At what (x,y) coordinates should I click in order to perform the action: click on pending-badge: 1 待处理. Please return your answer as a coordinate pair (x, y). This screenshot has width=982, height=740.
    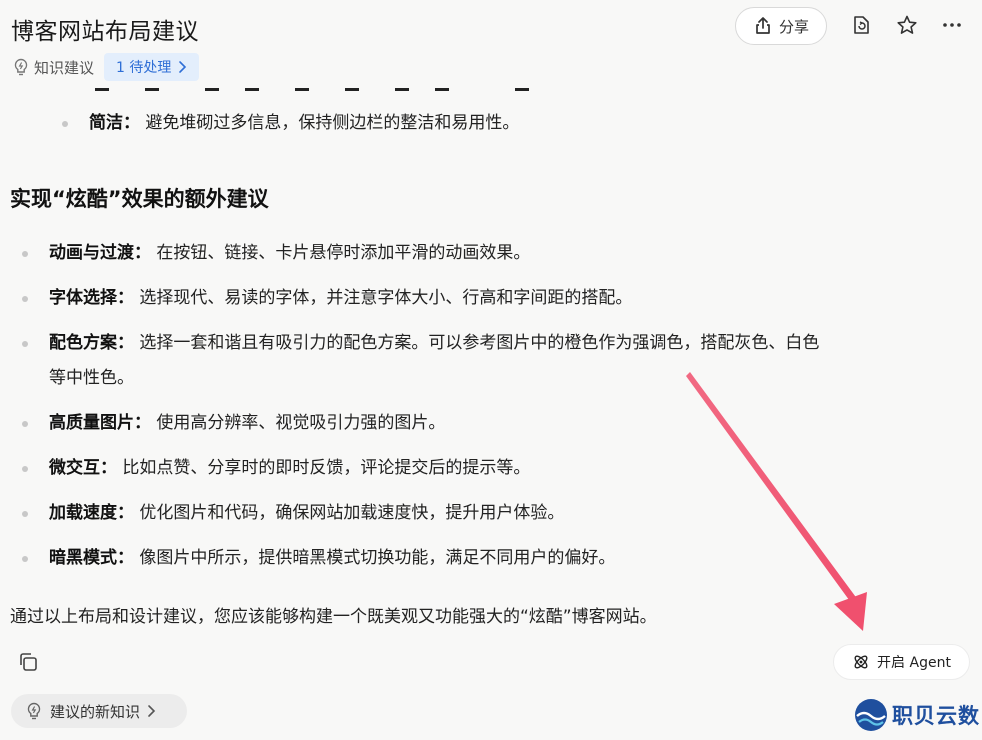
    Looking at the image, I should click on (152, 67).